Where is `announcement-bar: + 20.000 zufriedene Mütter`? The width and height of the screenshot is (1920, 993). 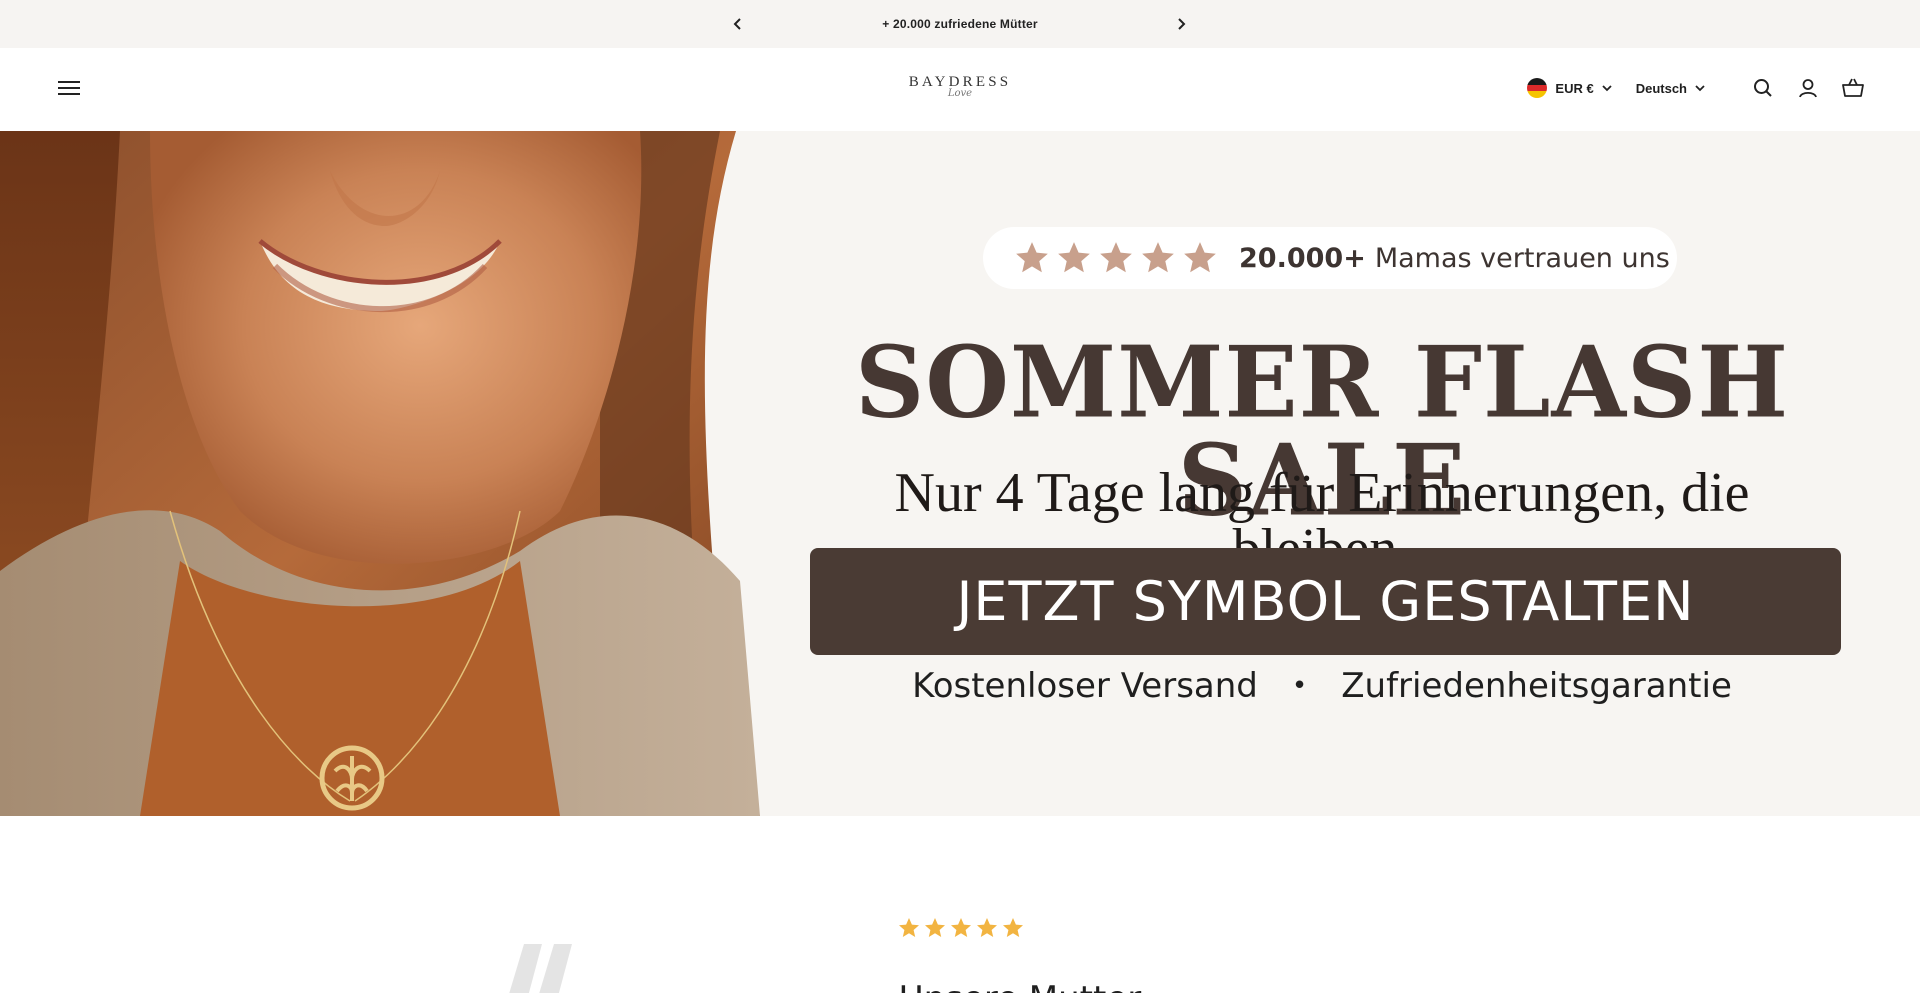 announcement-bar: + 20.000 zufriedene Mütter is located at coordinates (960, 24).